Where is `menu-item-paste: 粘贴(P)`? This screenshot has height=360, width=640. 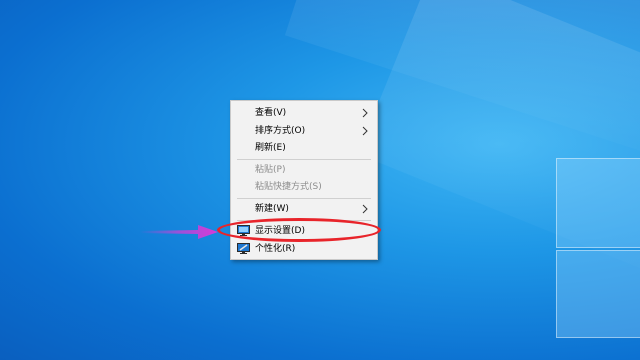 menu-item-paste: 粘贴(P) is located at coordinates (304, 170).